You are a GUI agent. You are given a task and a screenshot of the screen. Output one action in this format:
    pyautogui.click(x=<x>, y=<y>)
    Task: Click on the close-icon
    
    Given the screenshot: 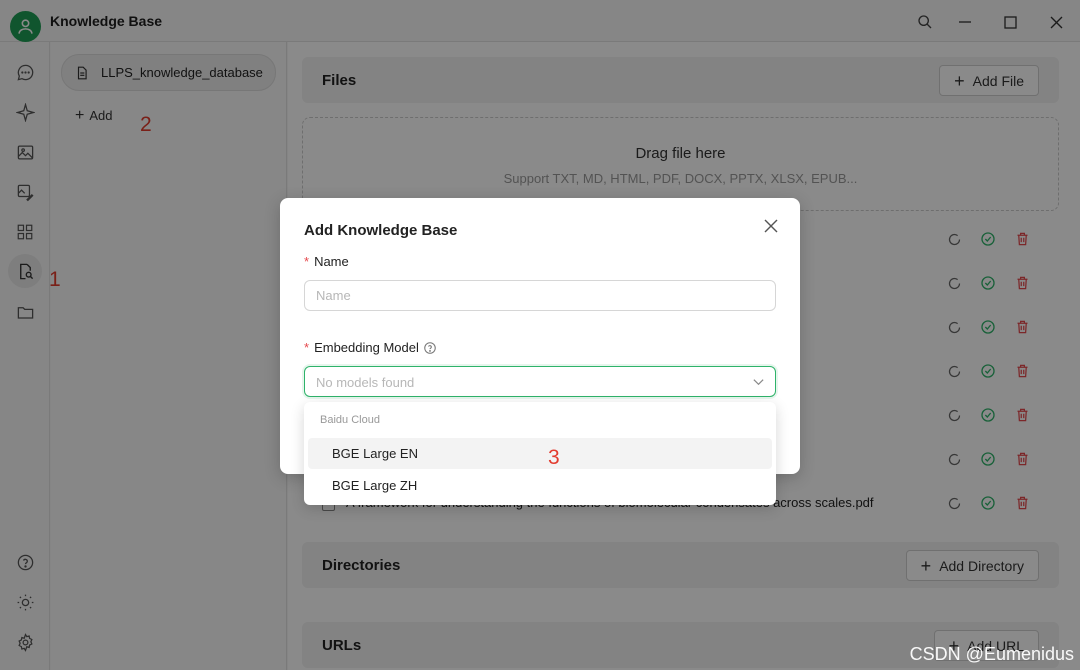 What is the action you would take?
    pyautogui.click(x=771, y=226)
    